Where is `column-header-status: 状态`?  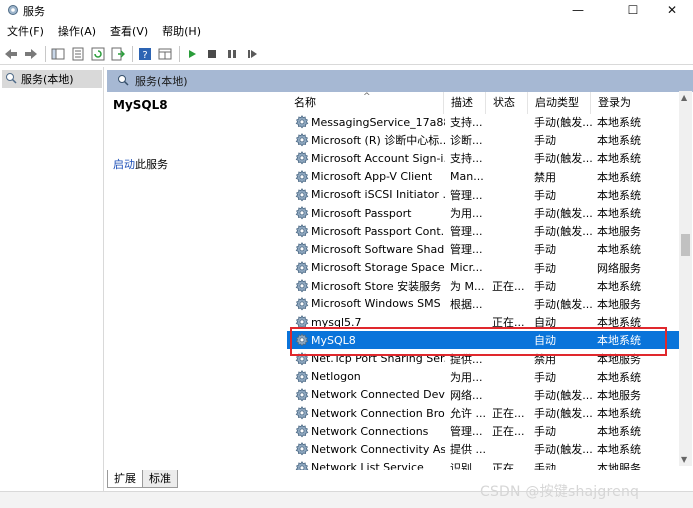
column-header-status: 状态 is located at coordinates (507, 103).